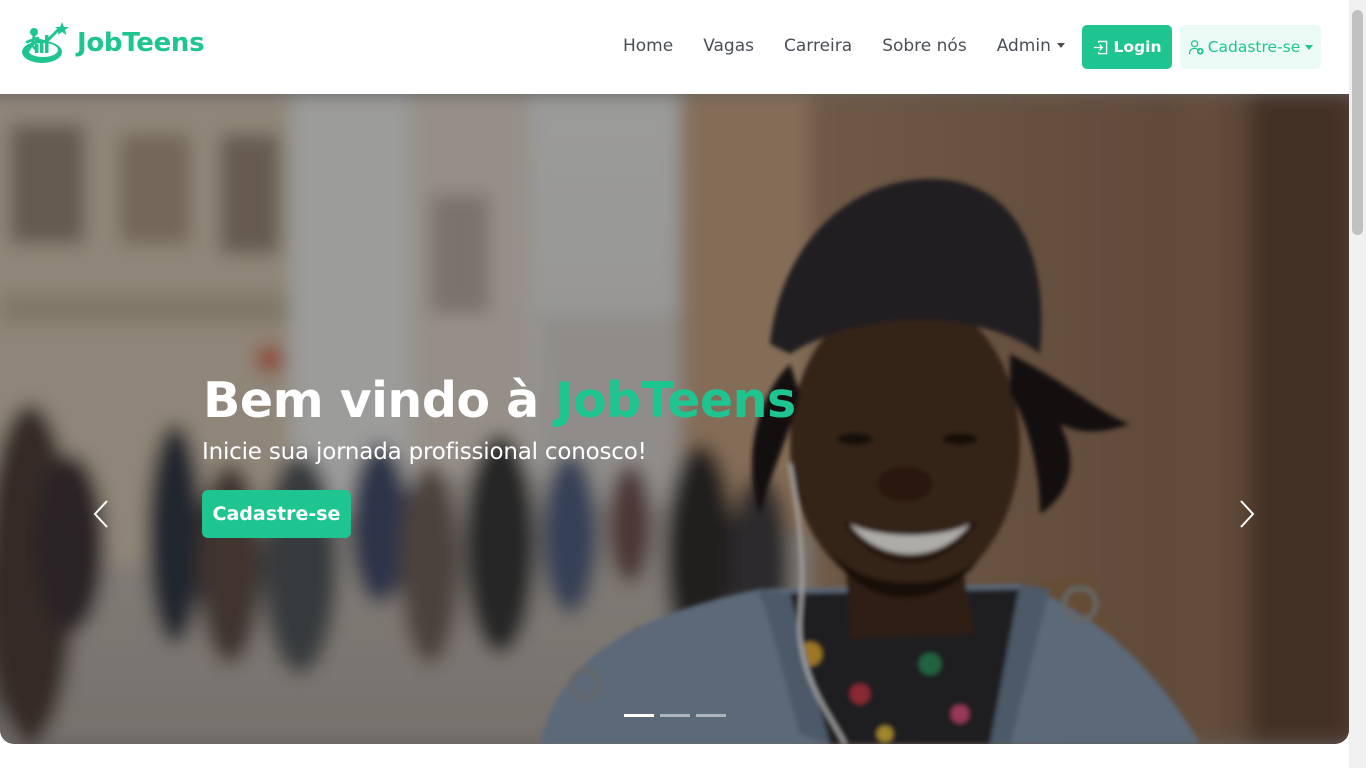 The width and height of the screenshot is (1366, 768). I want to click on scrollbar-thumb, so click(1357, 122).